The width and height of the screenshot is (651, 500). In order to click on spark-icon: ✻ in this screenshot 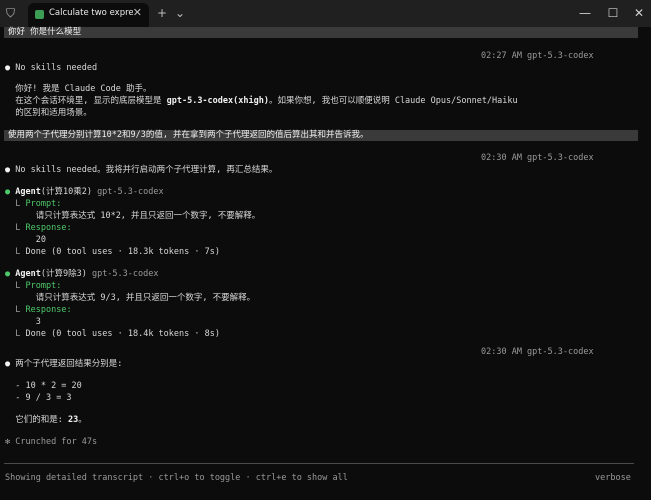, I will do `click(8, 442)`.